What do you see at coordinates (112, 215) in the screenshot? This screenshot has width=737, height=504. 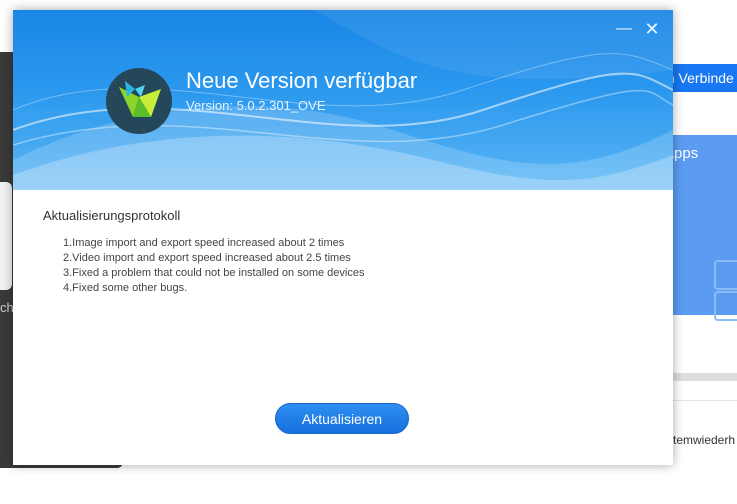 I see `changelog-heading: Aktualisierungsprotokoll` at bounding box center [112, 215].